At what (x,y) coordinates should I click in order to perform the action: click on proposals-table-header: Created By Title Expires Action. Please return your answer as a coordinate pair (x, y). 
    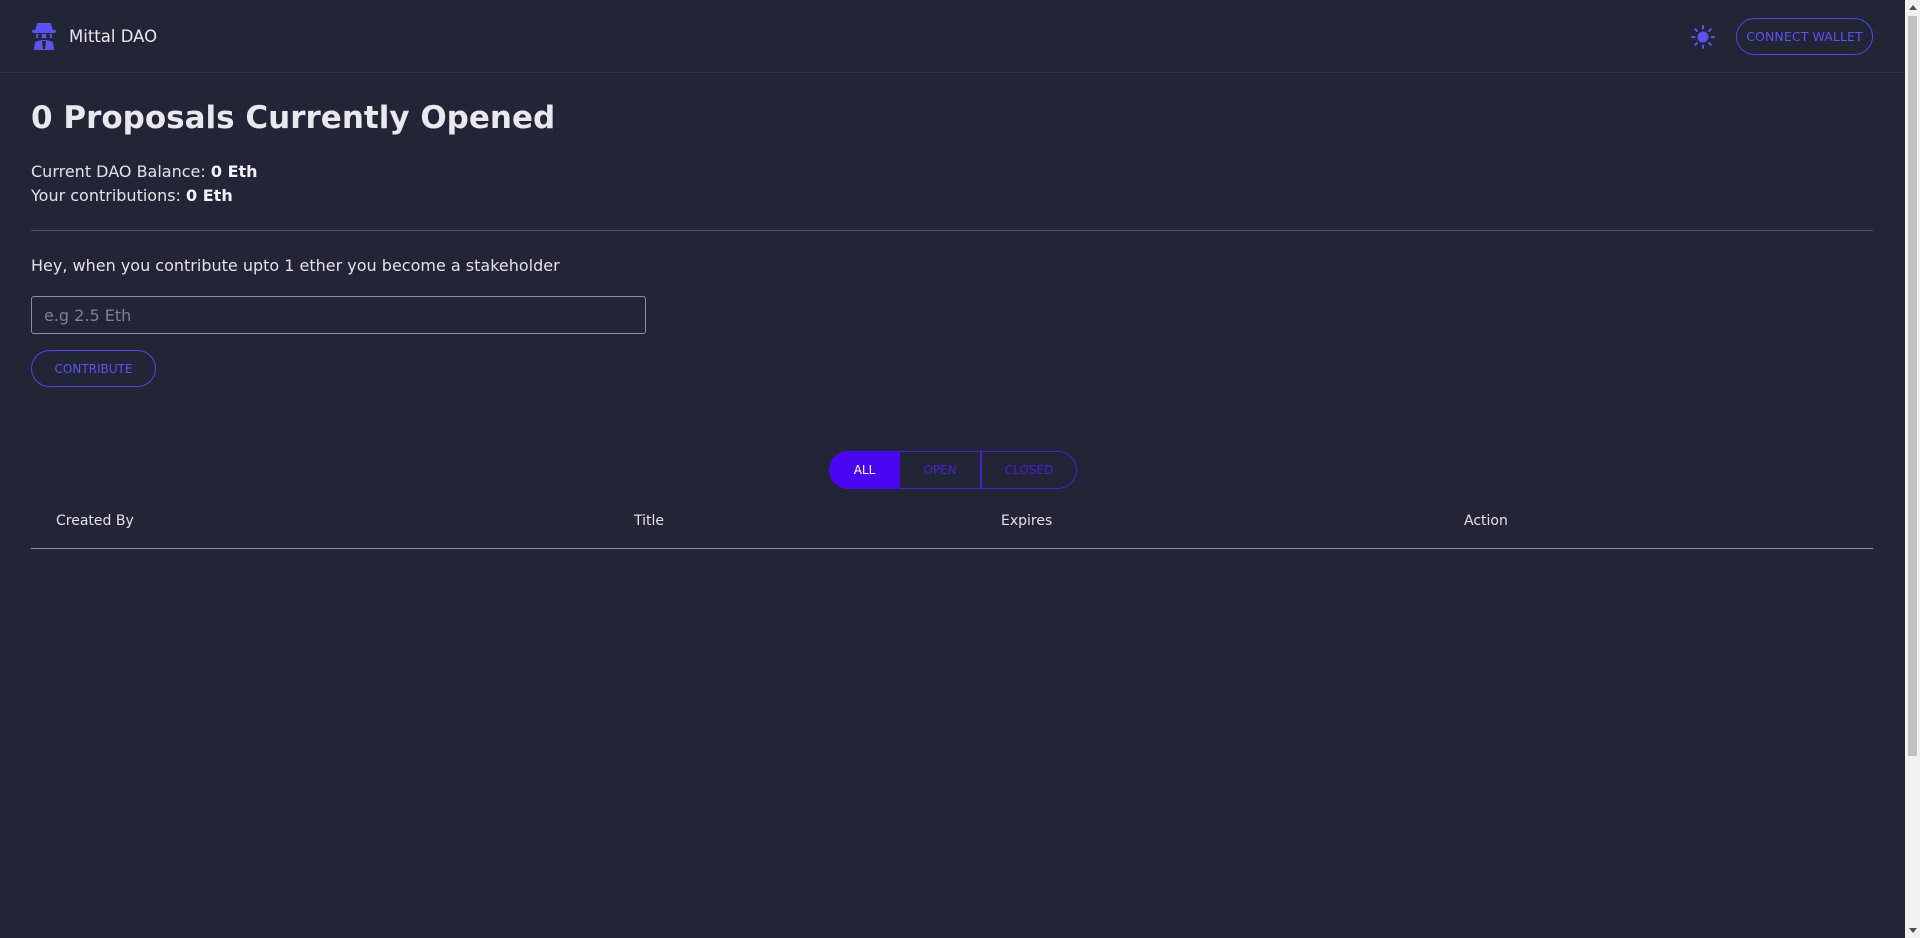
    Looking at the image, I should click on (952, 525).